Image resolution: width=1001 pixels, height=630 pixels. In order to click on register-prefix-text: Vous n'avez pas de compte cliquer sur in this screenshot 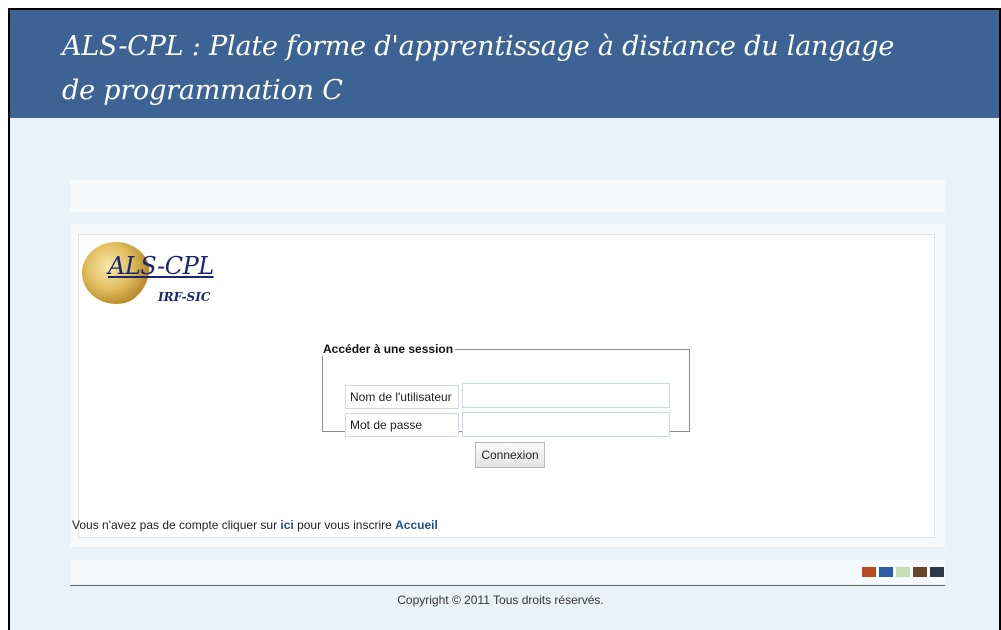, I will do `click(176, 525)`.